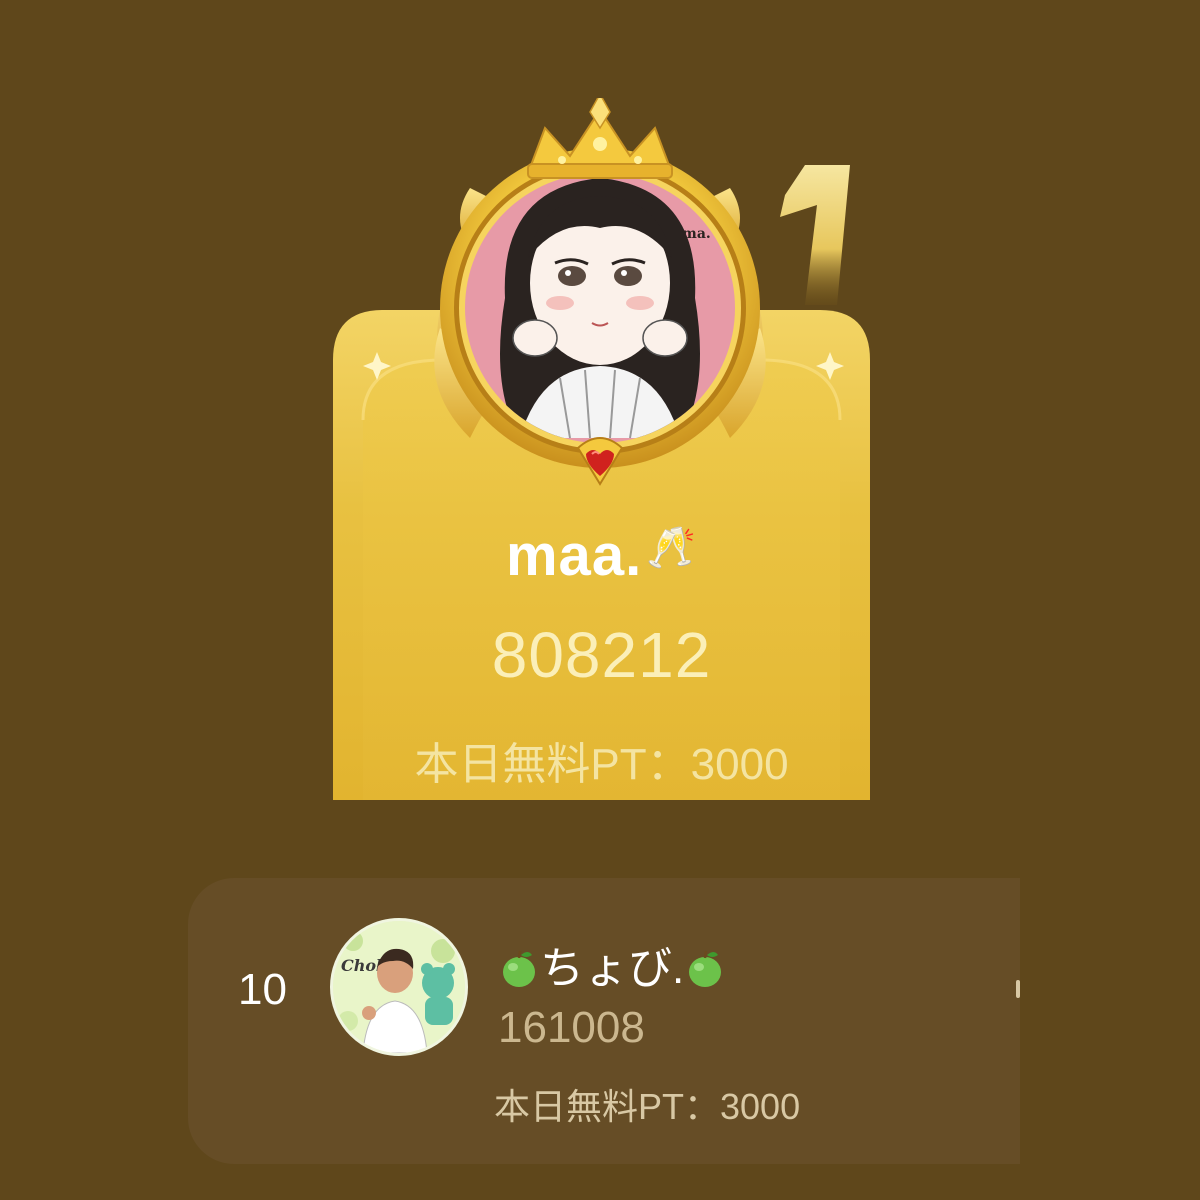 The width and height of the screenshot is (1200, 1200). I want to click on row-edge-indicator, so click(1018, 989).